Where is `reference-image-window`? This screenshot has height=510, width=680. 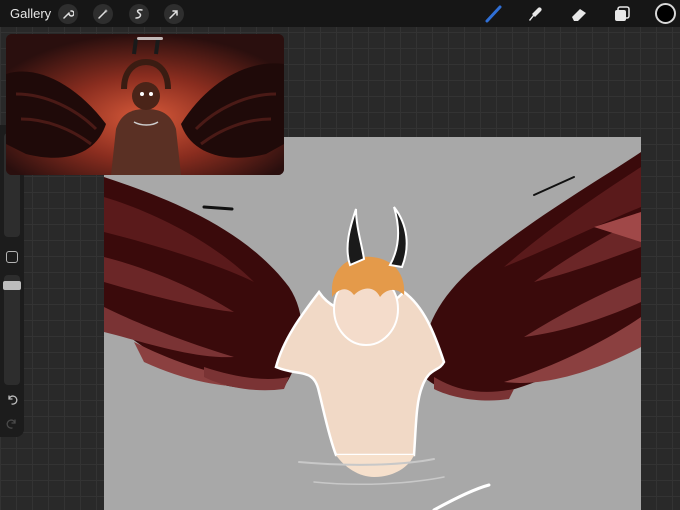
reference-image-window is located at coordinates (145, 104).